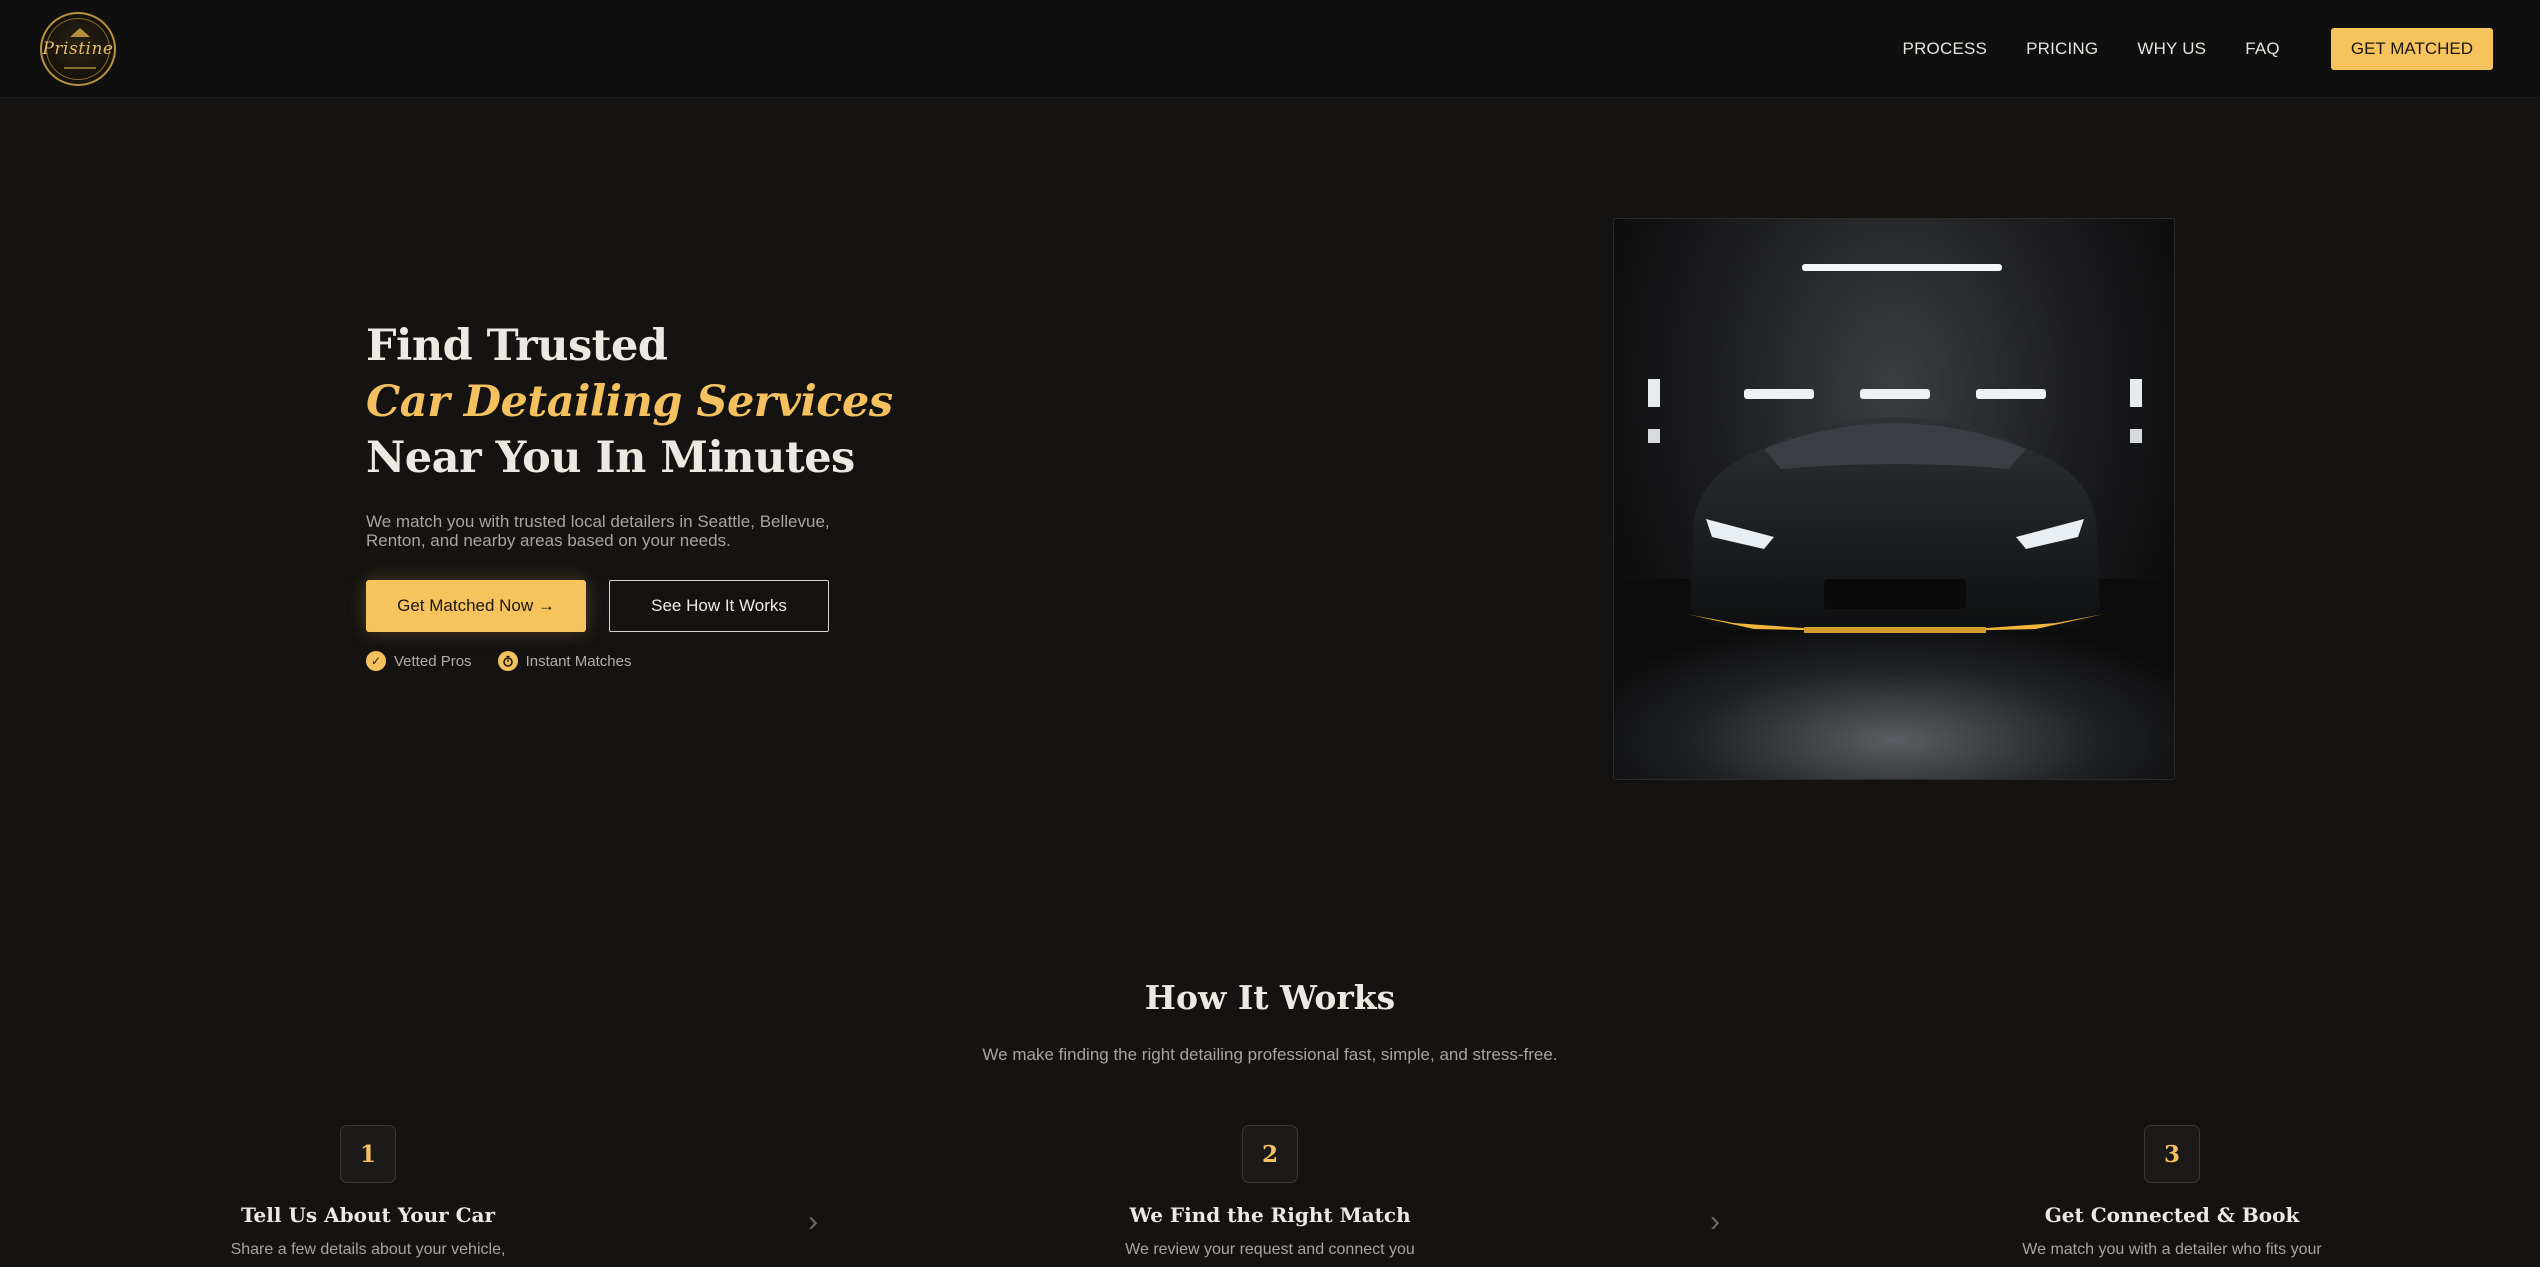  Describe the element at coordinates (1270, 997) in the screenshot. I see `how-it-works-title: How It Works` at that location.